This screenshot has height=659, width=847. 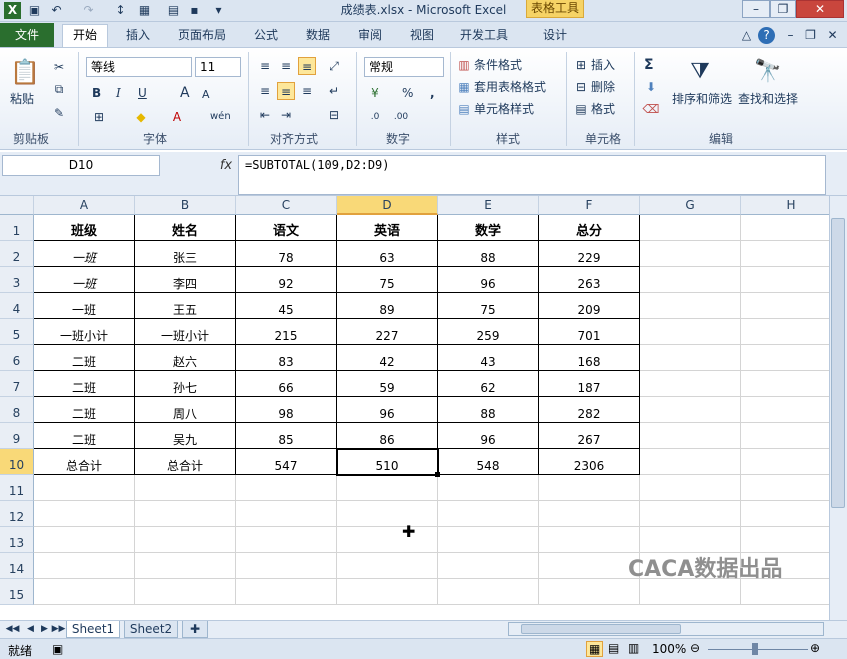 I want to click on vertical-scrollbar, so click(x=838, y=408).